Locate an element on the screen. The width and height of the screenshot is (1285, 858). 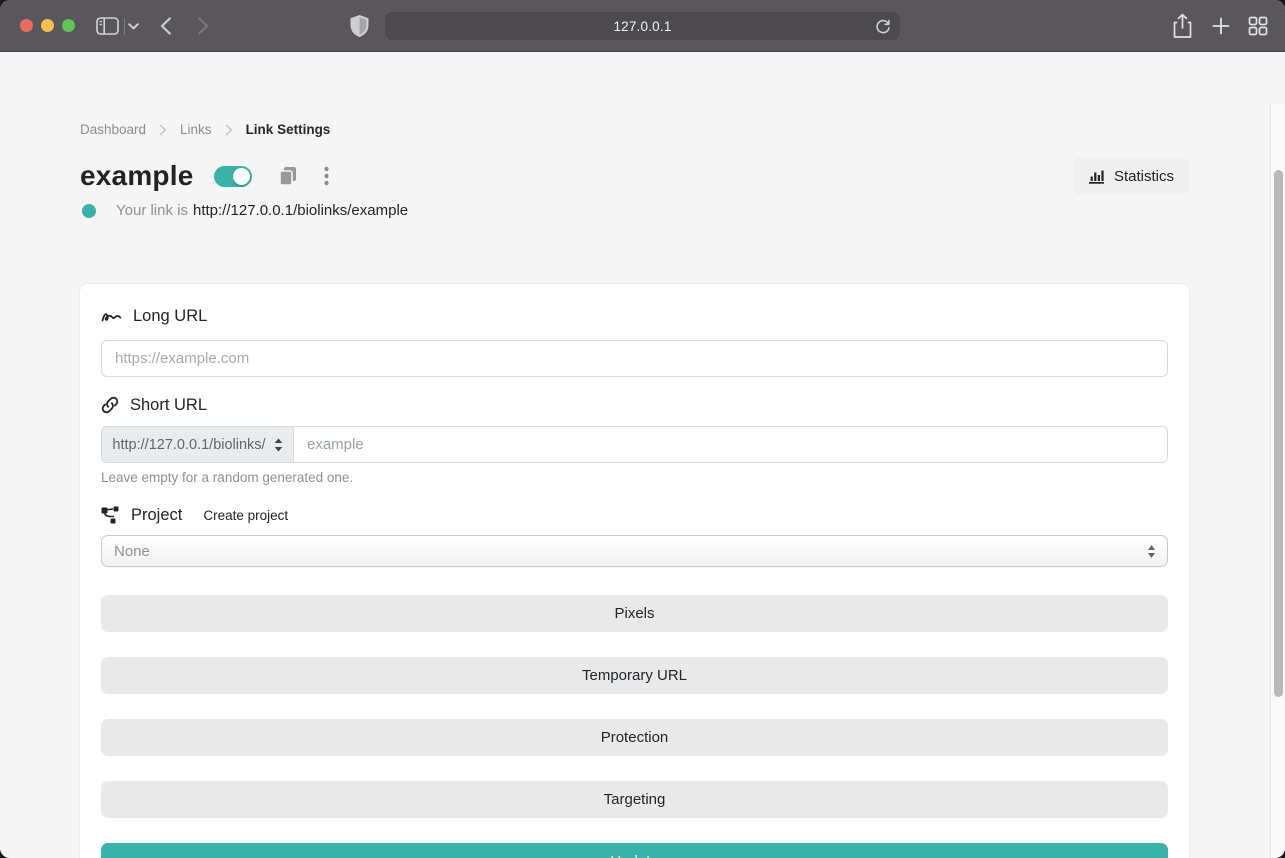
breadcrumb: Dashboard Links Link Settings is located at coordinates (205, 129).